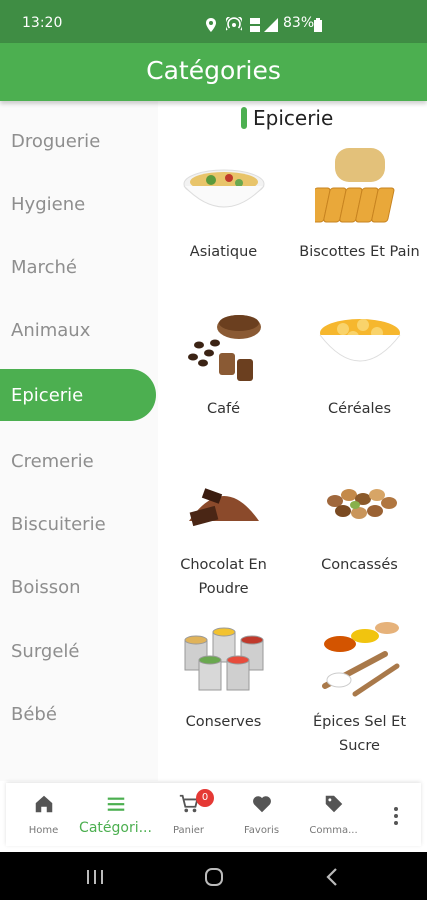  I want to click on heart-icon, so click(261, 804).